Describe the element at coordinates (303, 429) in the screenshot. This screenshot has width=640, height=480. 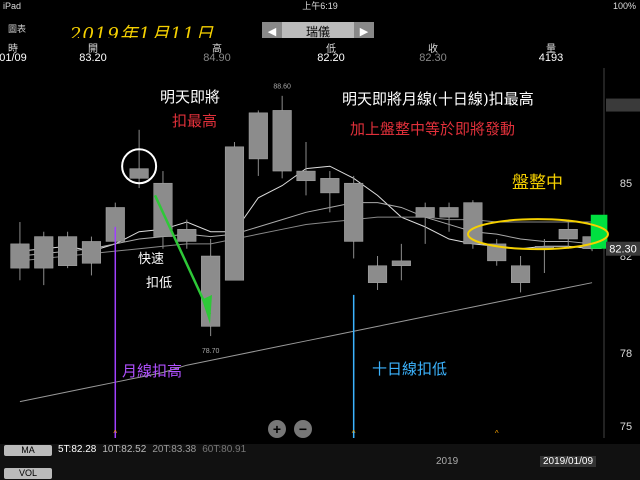
I see `zoom-out-button: −` at that location.